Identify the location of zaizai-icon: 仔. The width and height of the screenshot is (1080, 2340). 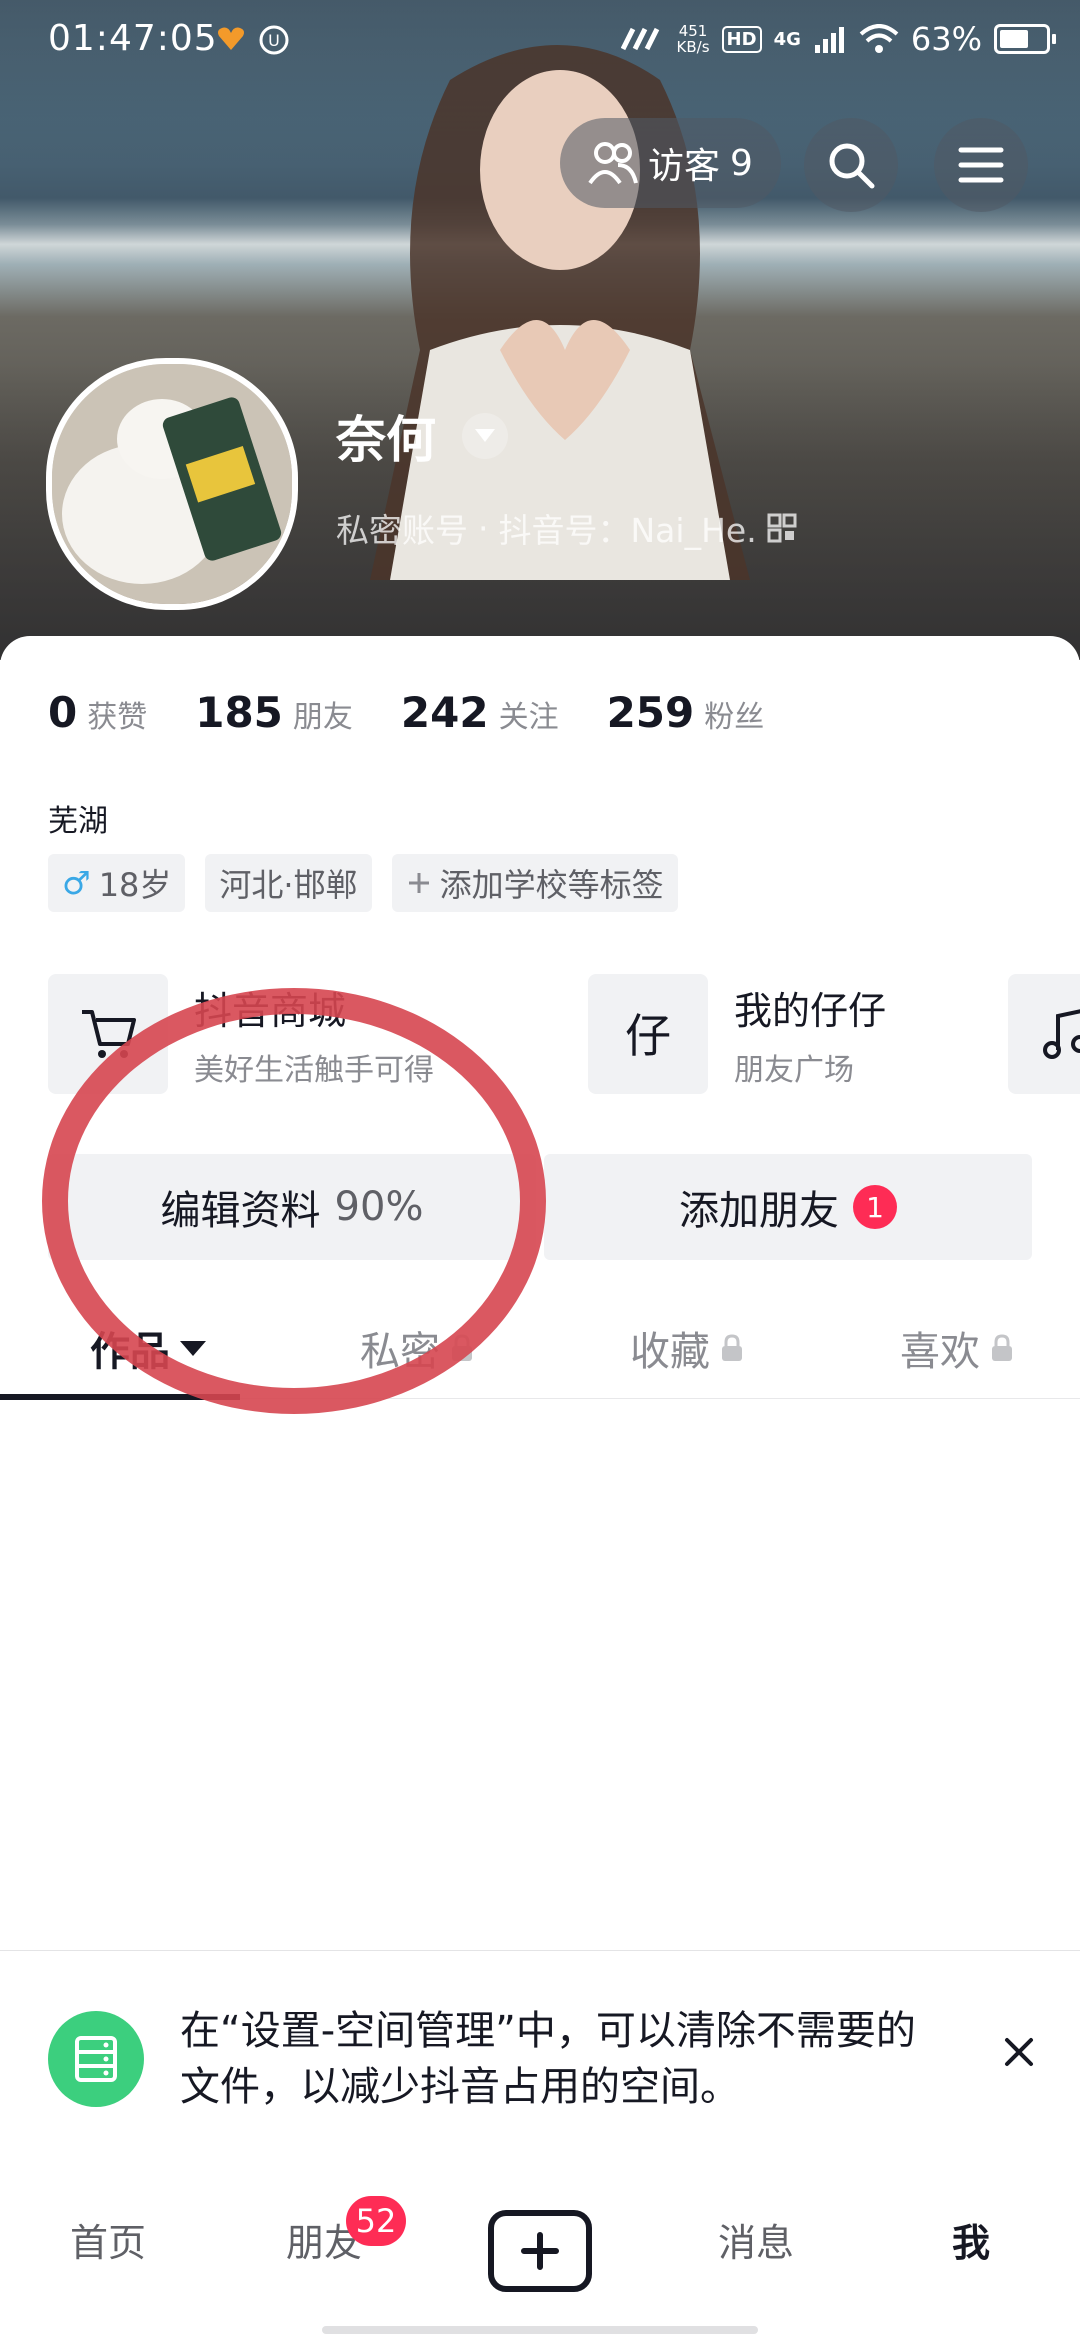
(648, 1034).